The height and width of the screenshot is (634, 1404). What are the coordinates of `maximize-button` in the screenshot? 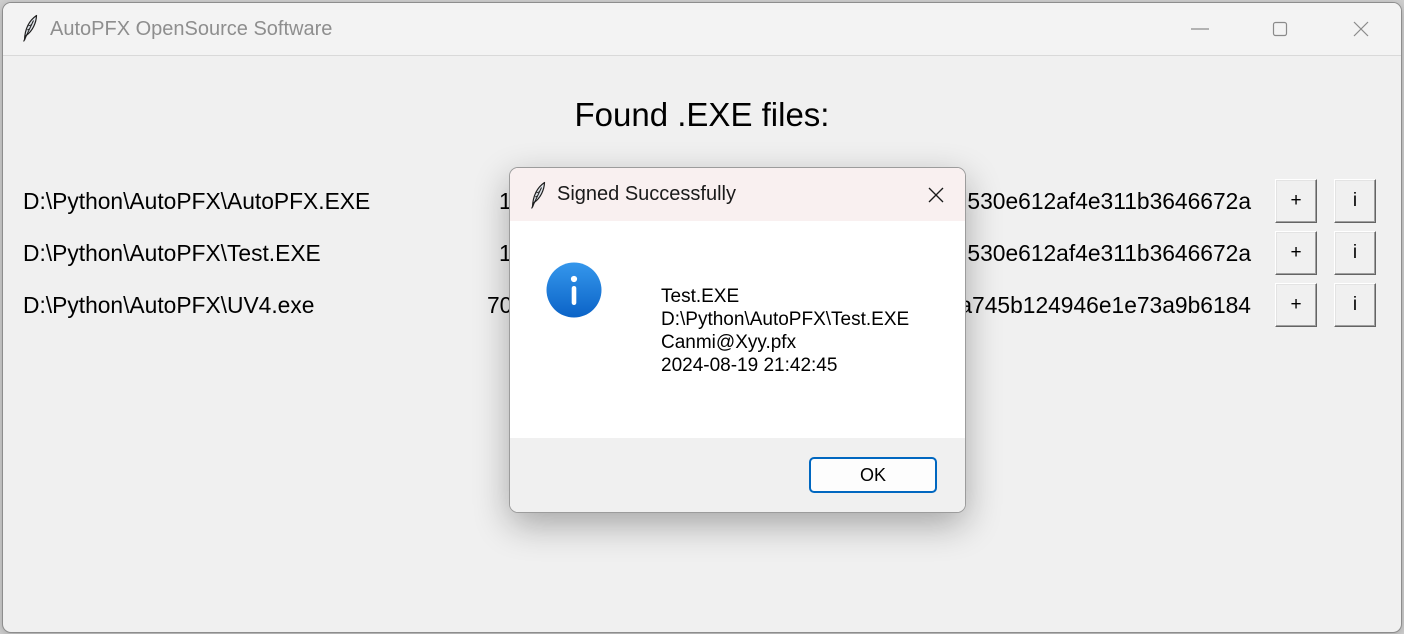 It's located at (1280, 29).